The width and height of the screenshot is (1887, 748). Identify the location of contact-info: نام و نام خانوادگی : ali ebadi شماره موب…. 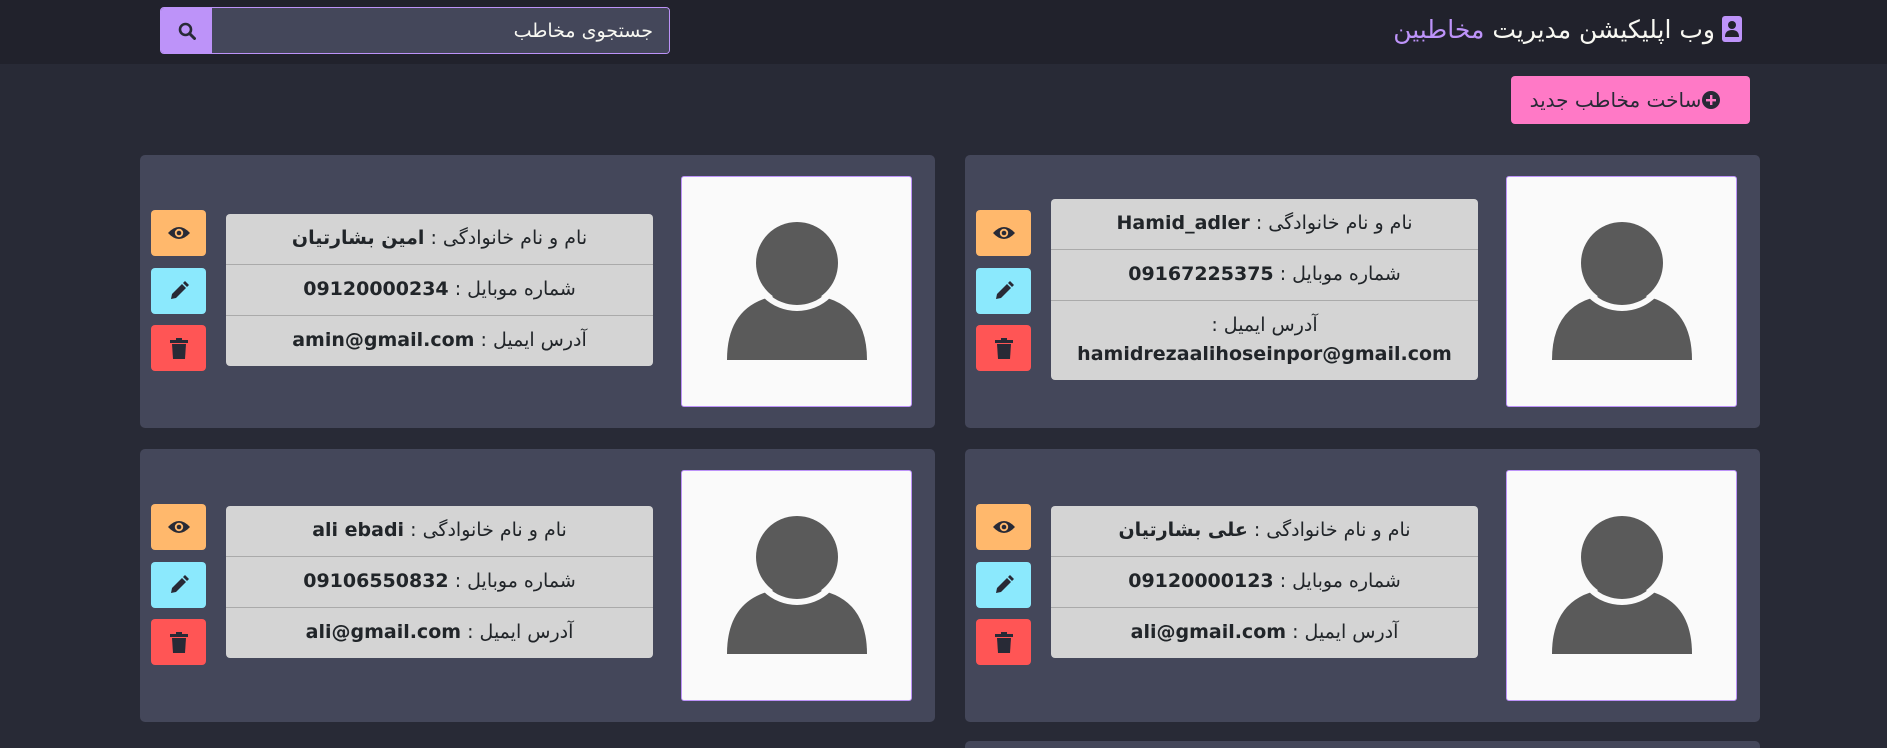
(439, 582).